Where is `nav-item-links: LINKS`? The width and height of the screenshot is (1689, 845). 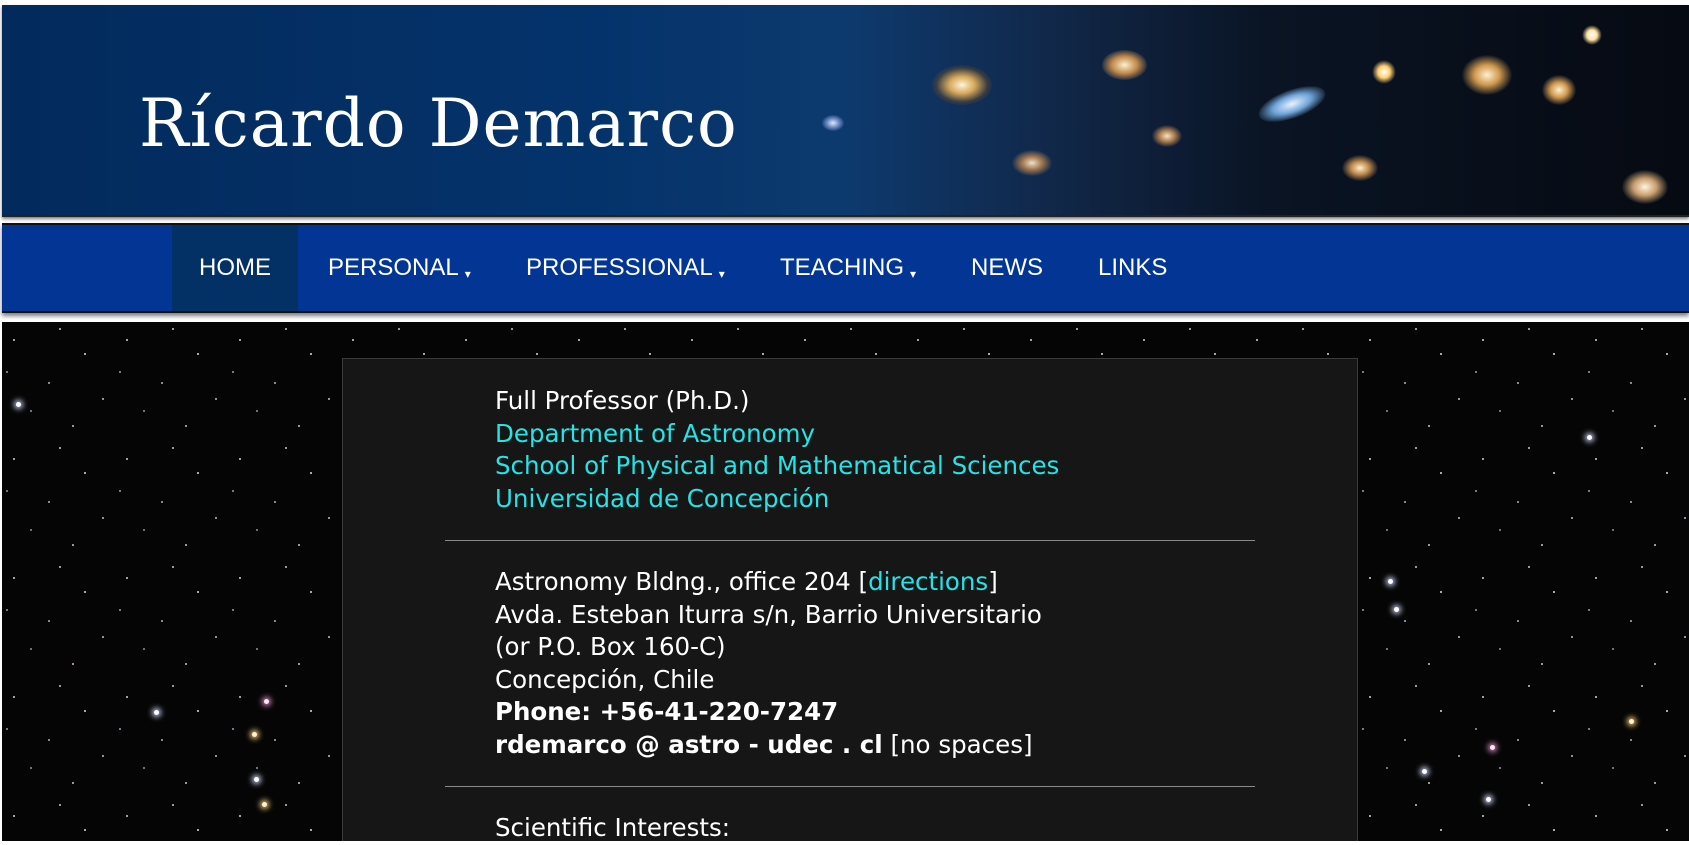
nav-item-links: LINKS is located at coordinates (1132, 268).